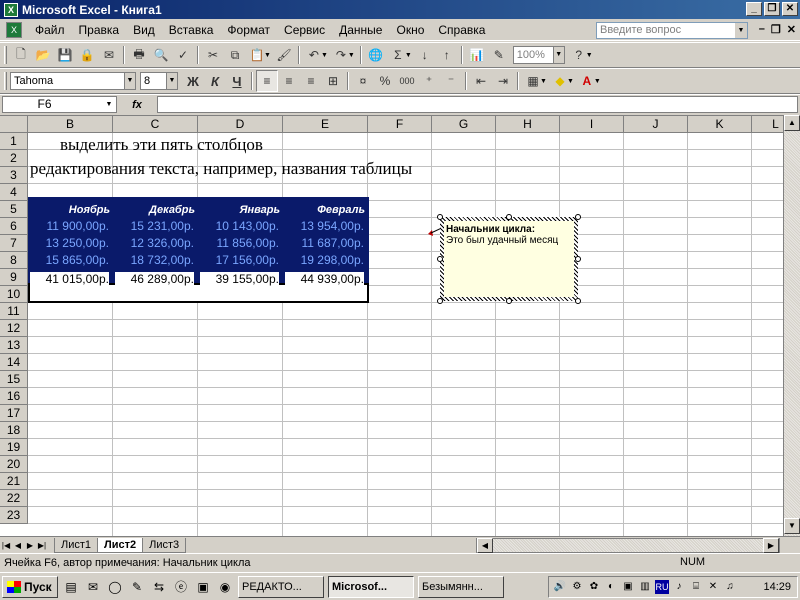 The image size is (800, 600). Describe the element at coordinates (560, 587) in the screenshot. I see `volume-icon: 🔊` at that location.